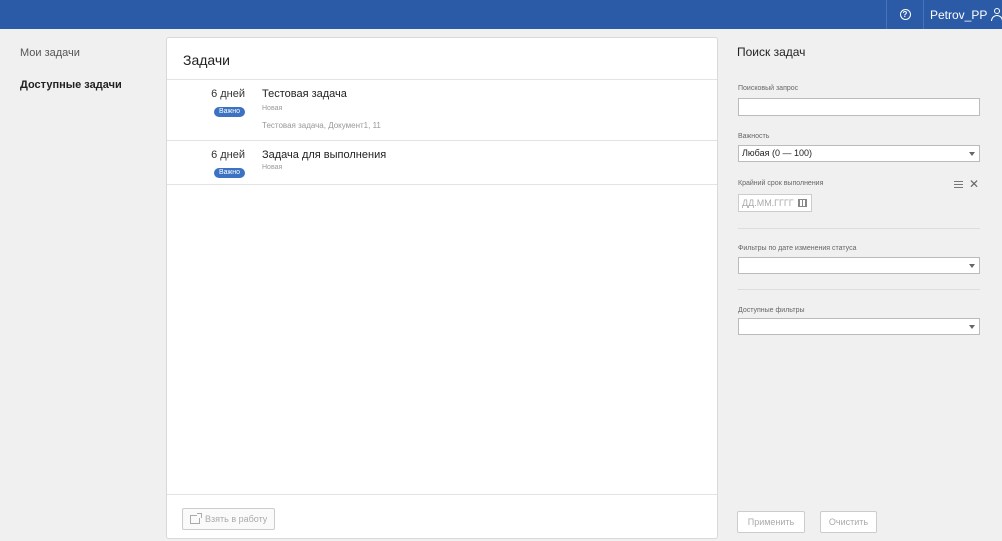 This screenshot has height=541, width=1002. Describe the element at coordinates (50, 53) in the screenshot. I see `nav-item-my-tasks: Мои задачи` at that location.